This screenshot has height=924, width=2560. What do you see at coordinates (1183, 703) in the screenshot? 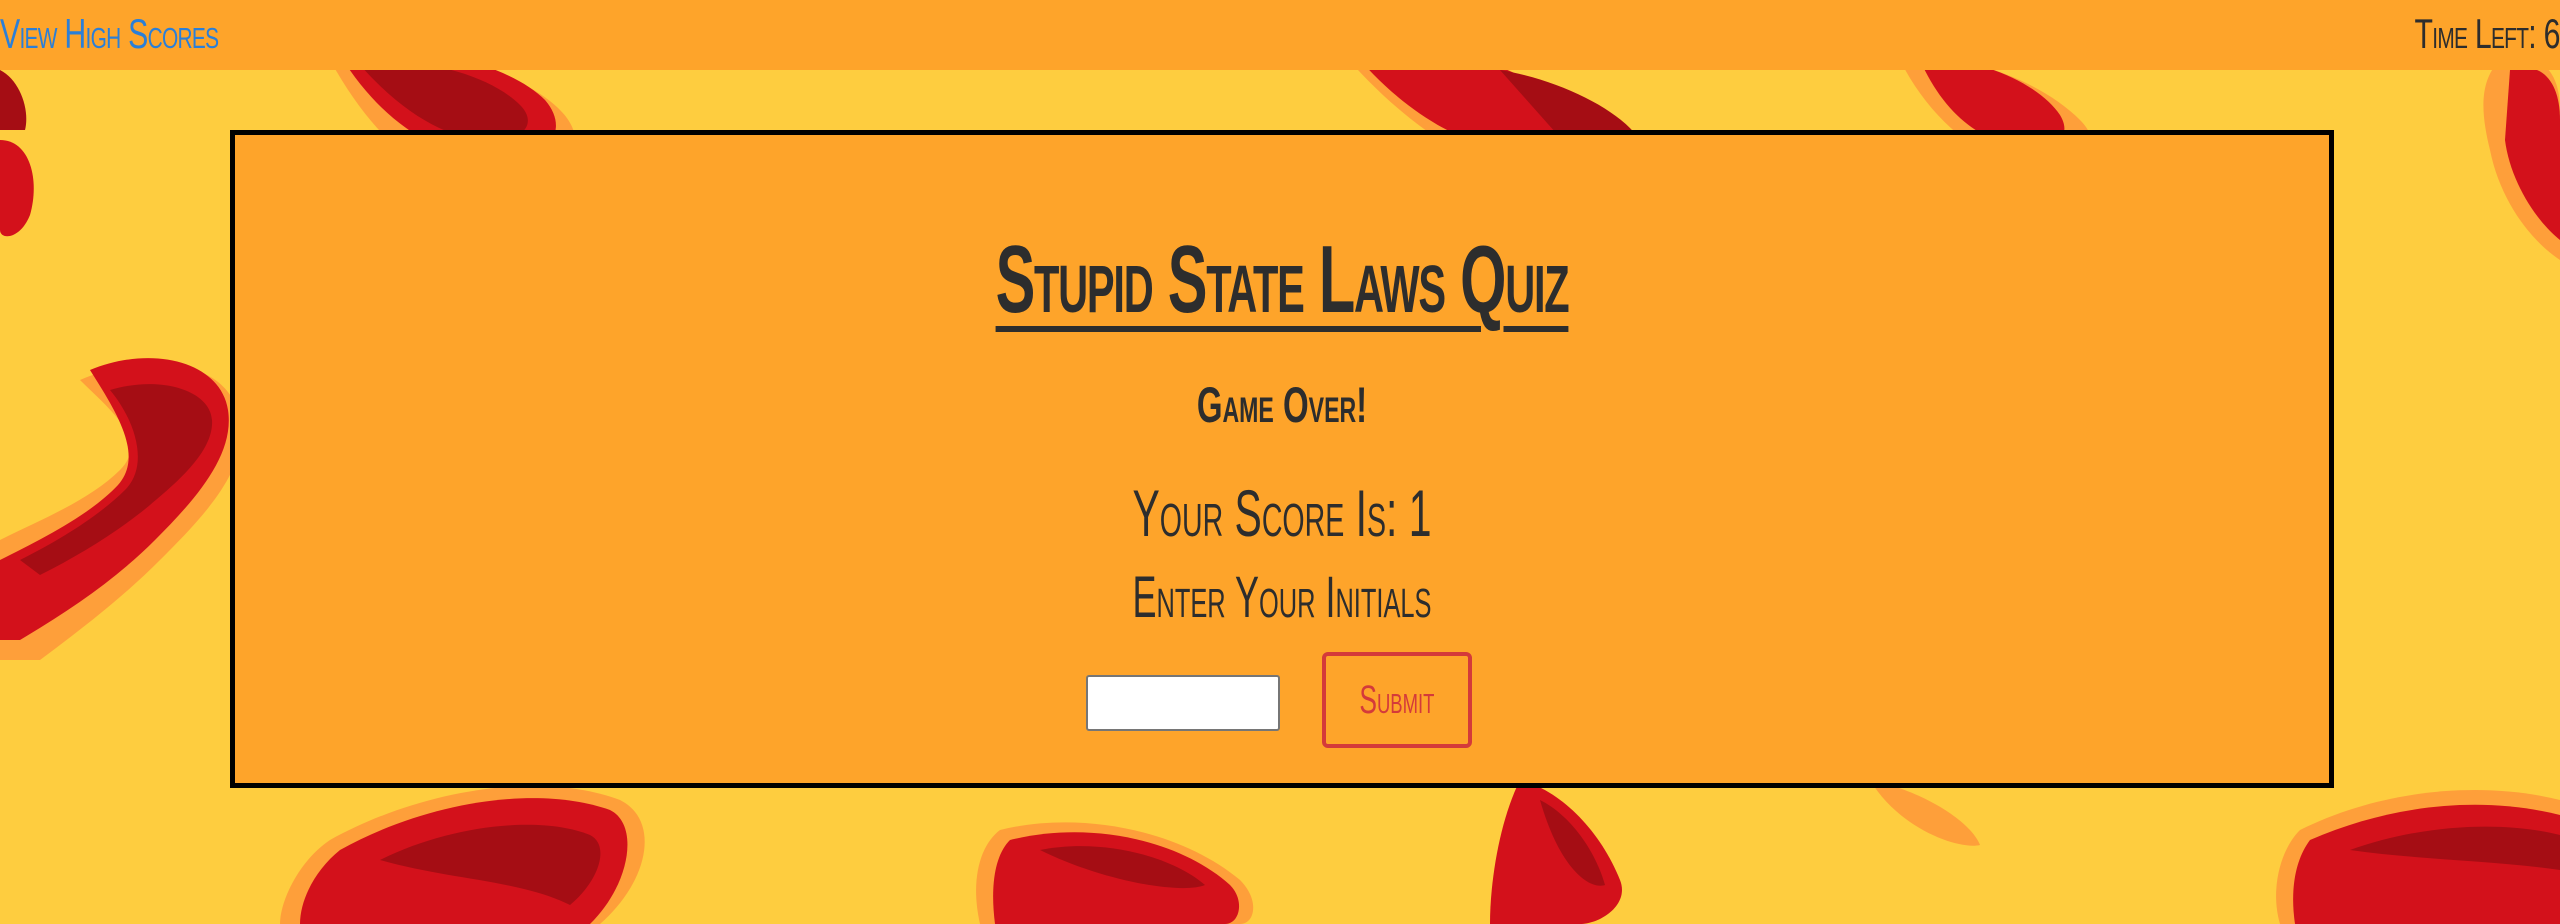
I see `initials-input` at bounding box center [1183, 703].